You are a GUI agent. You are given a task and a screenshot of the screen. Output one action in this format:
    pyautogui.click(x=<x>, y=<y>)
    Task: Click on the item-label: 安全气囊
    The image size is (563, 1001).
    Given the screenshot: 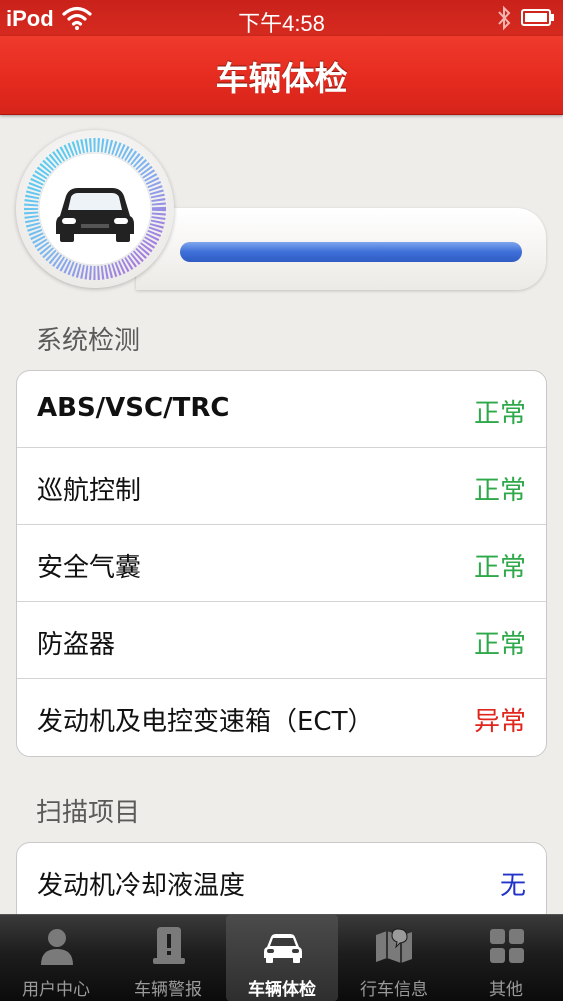 What is the action you would take?
    pyautogui.click(x=89, y=568)
    